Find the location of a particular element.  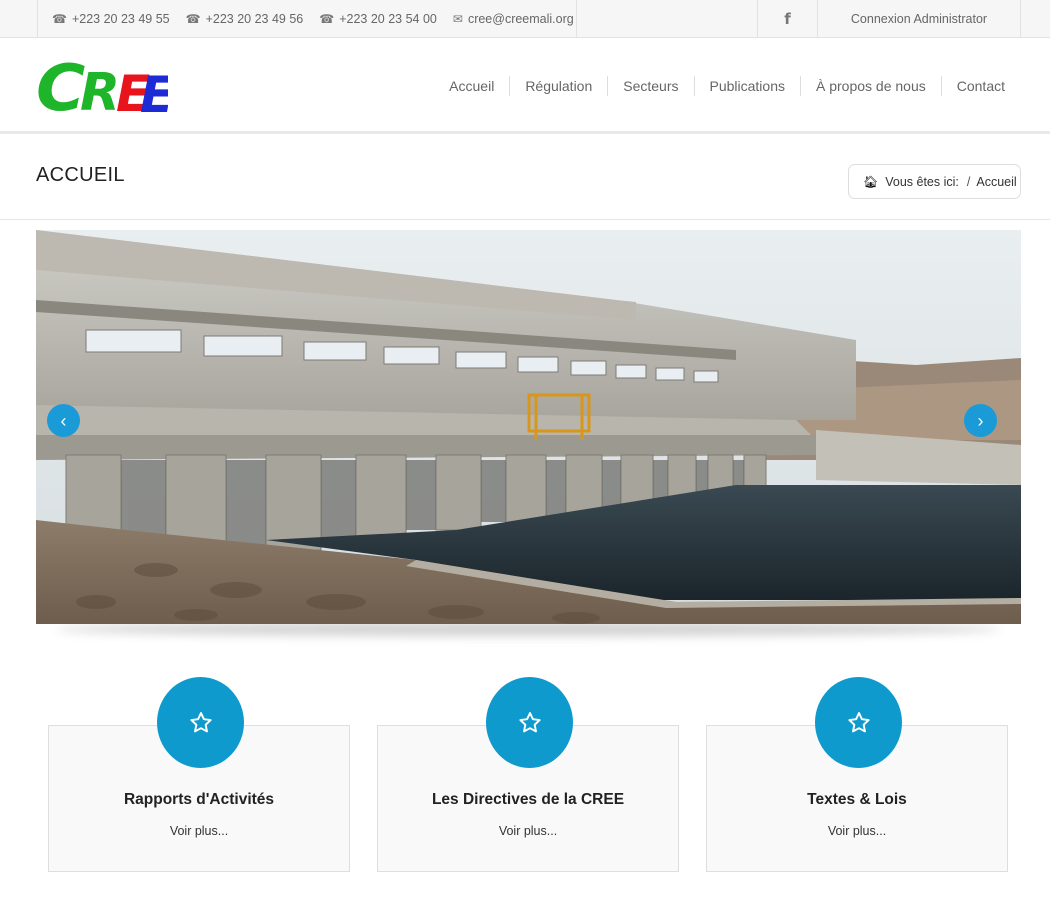

slider-prev-button: ‹ is located at coordinates (63, 420).